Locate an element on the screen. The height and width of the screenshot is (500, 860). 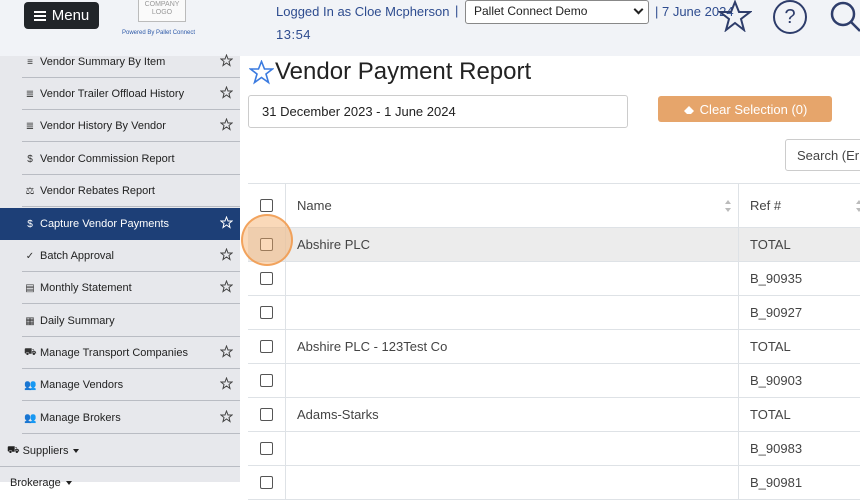
sidebar-item-label: Daily Summary is located at coordinates (77, 321).